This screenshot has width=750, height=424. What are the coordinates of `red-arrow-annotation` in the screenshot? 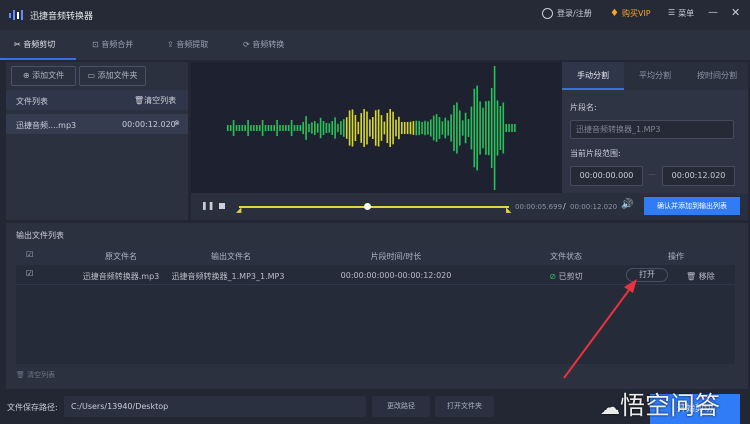 It's located at (600, 329).